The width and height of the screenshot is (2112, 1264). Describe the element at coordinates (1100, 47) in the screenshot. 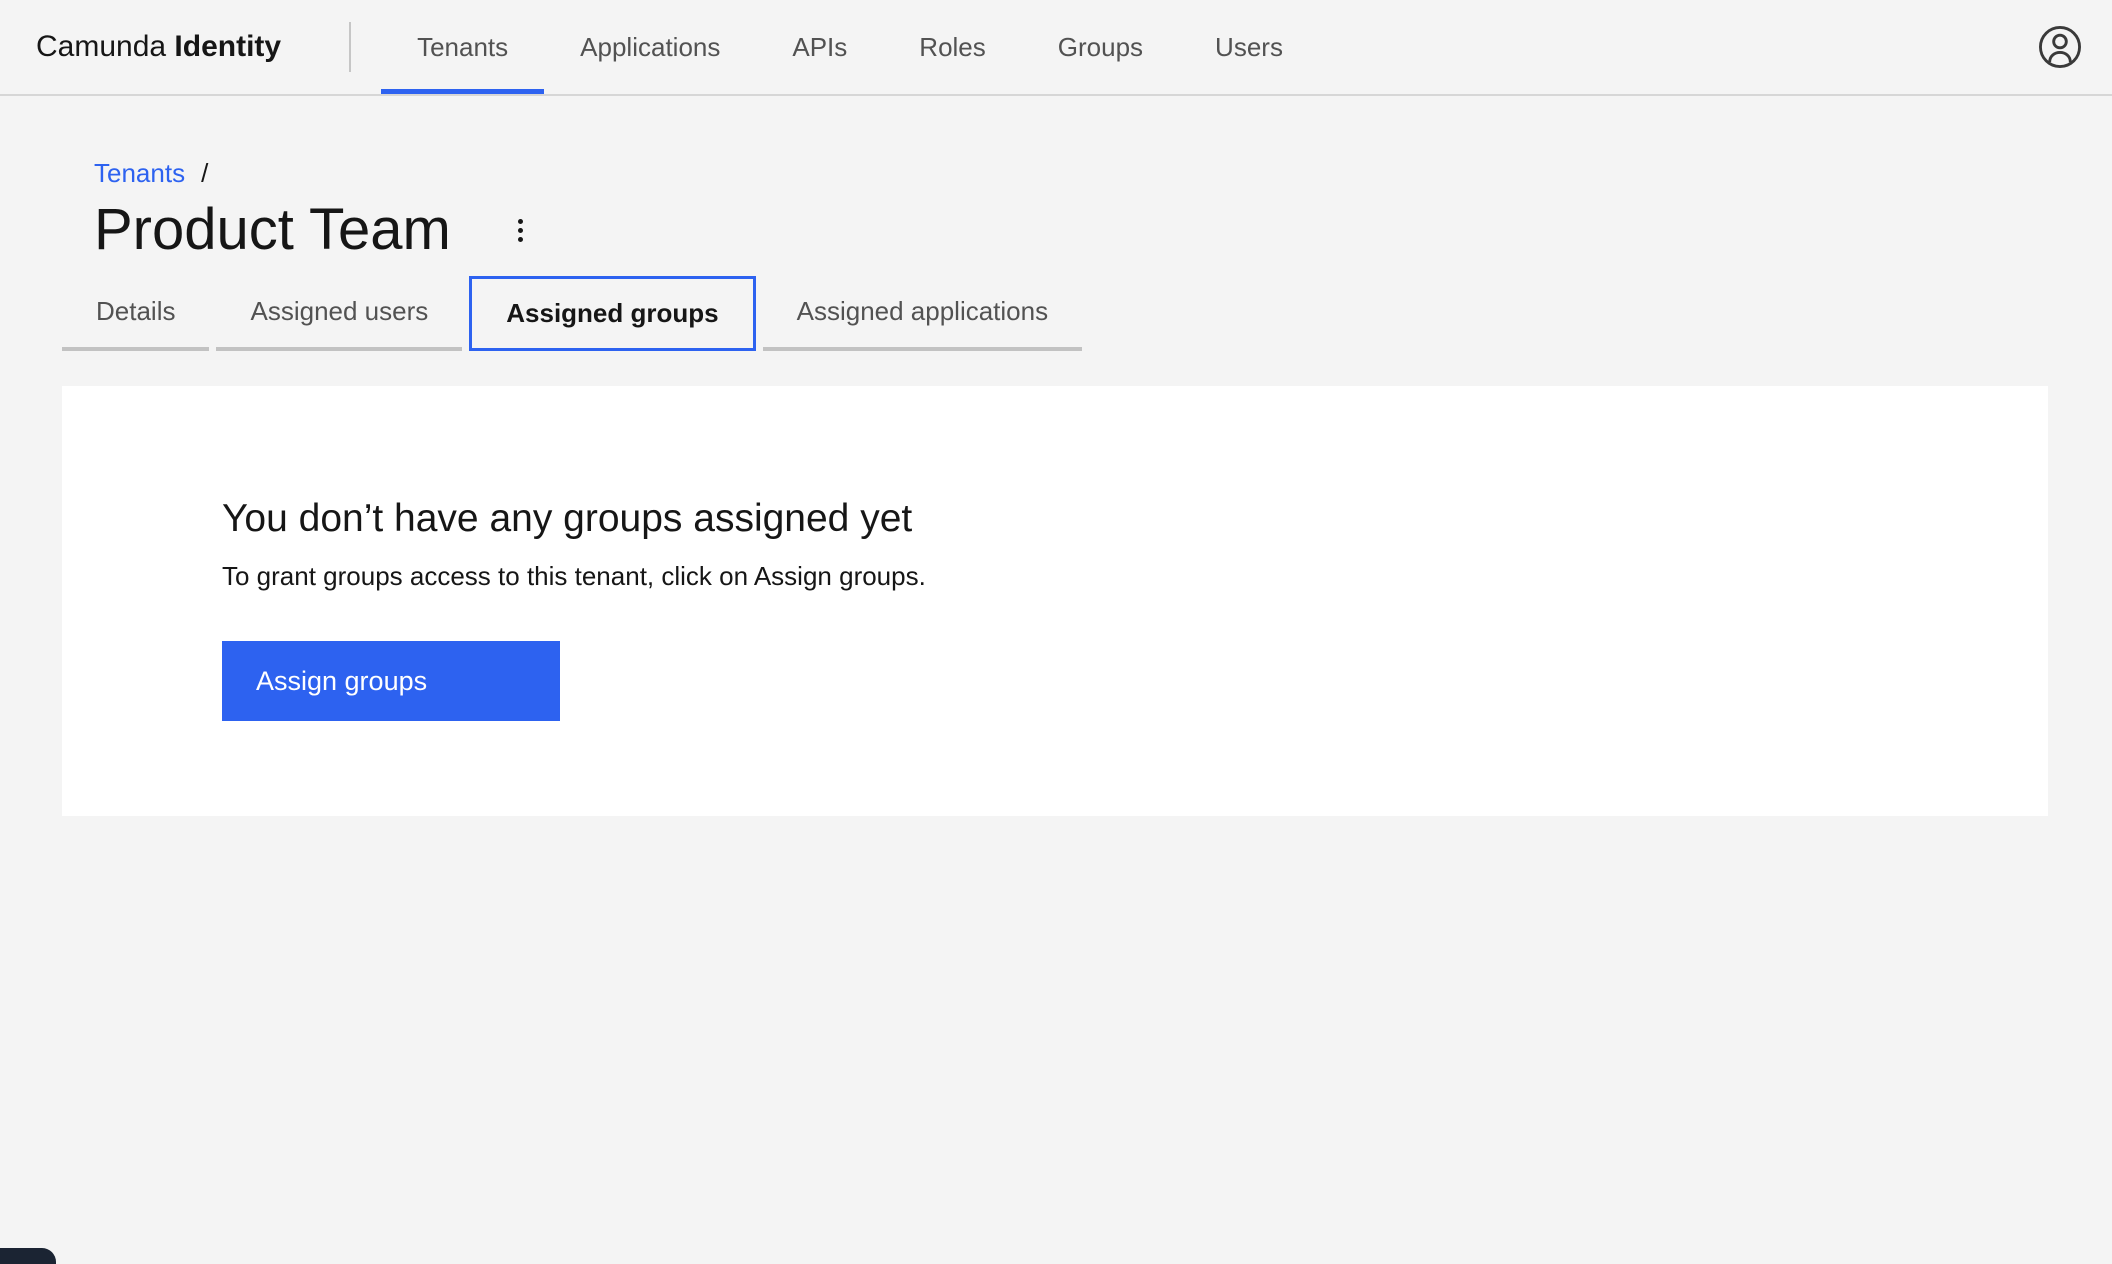

I see `nav-item-groups: Groups` at that location.